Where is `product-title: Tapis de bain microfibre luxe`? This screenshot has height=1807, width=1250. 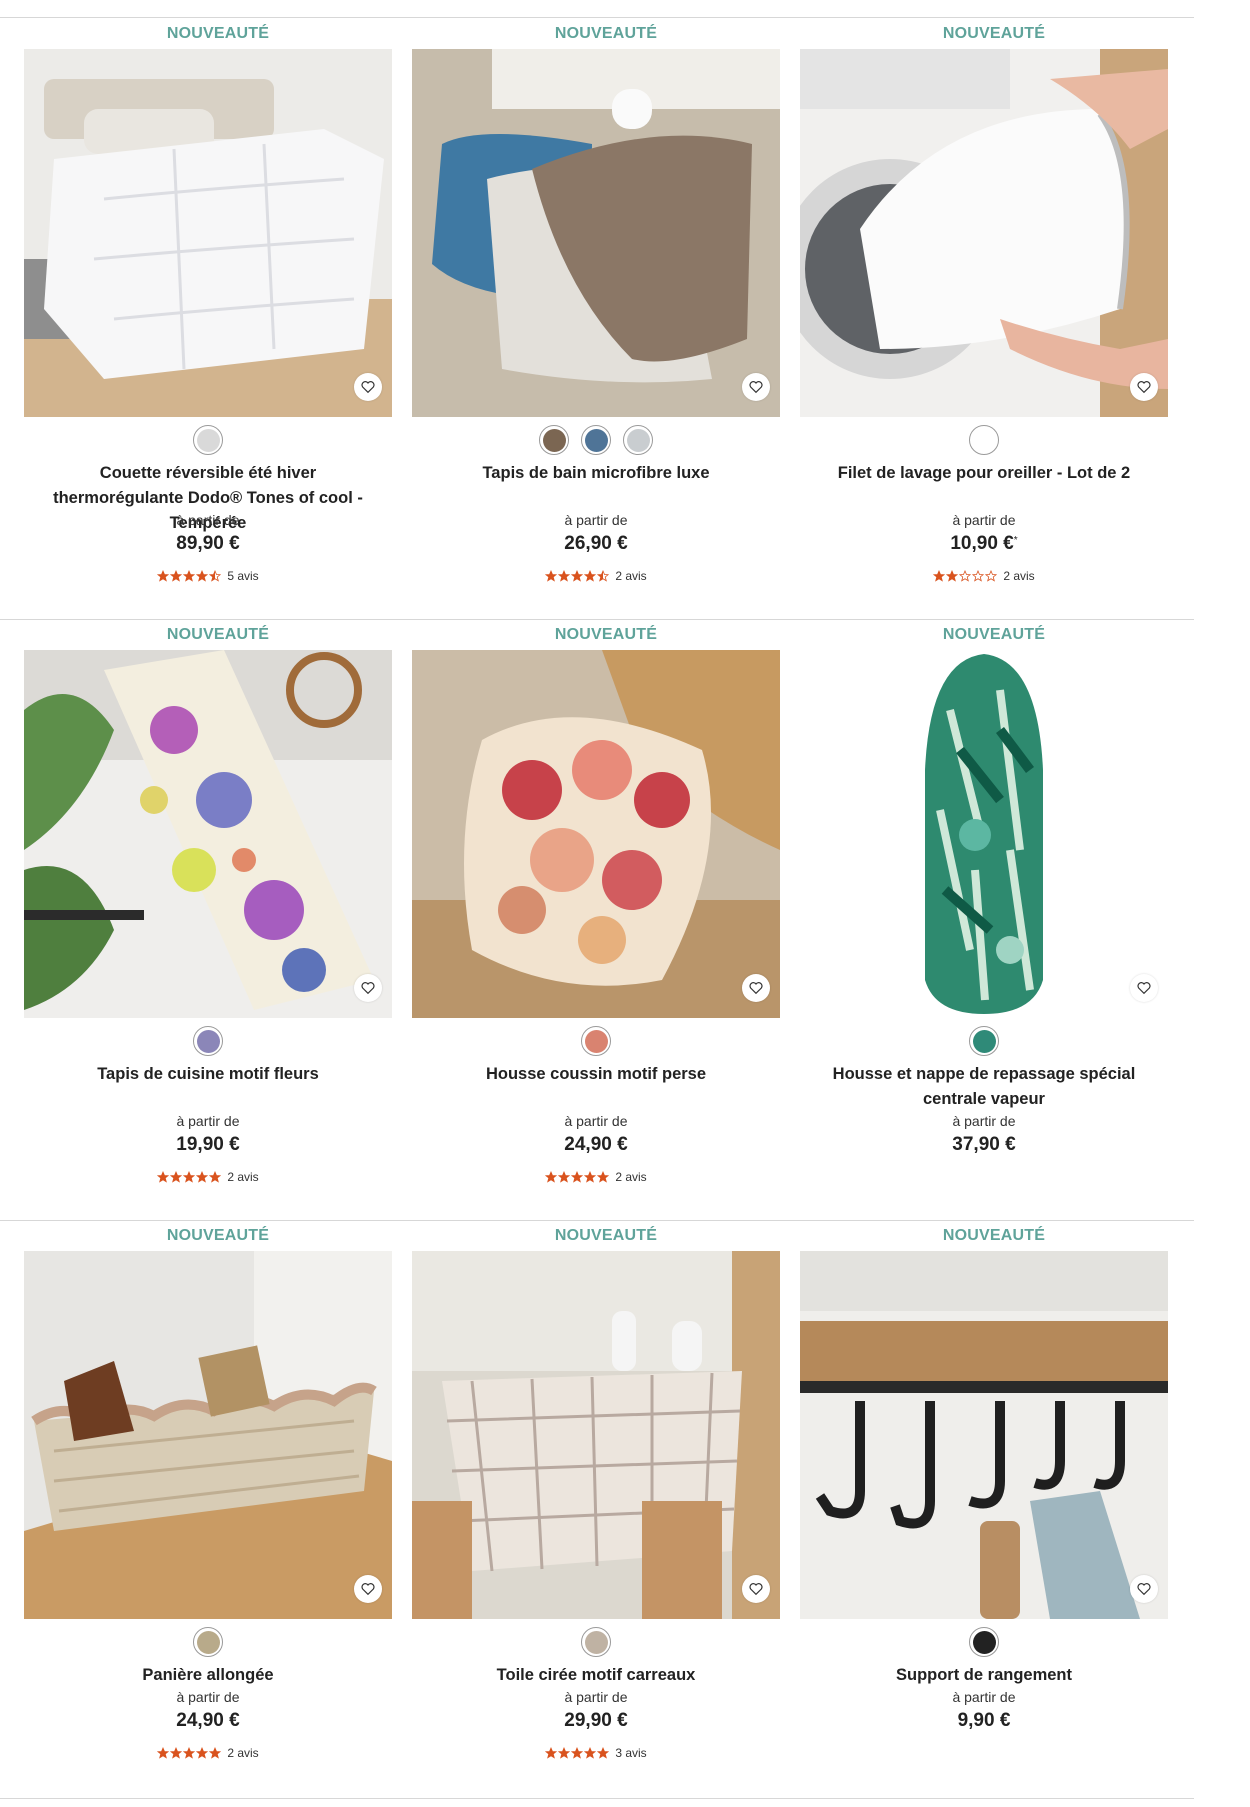
product-title: Tapis de bain microfibre luxe is located at coordinates (596, 473).